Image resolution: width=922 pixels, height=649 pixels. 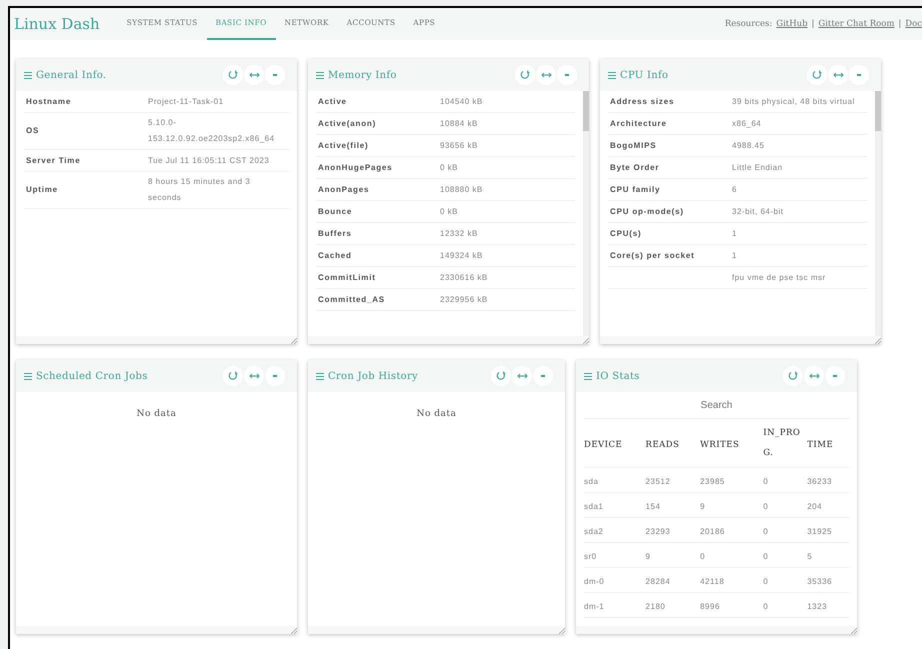 What do you see at coordinates (362, 75) in the screenshot?
I see `card-title: Memory Info` at bounding box center [362, 75].